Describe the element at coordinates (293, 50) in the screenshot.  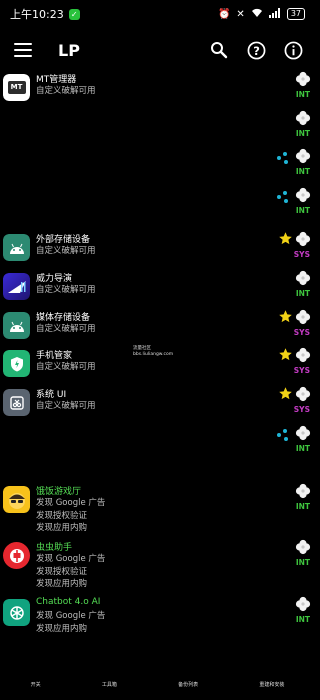
I see `info-icon` at that location.